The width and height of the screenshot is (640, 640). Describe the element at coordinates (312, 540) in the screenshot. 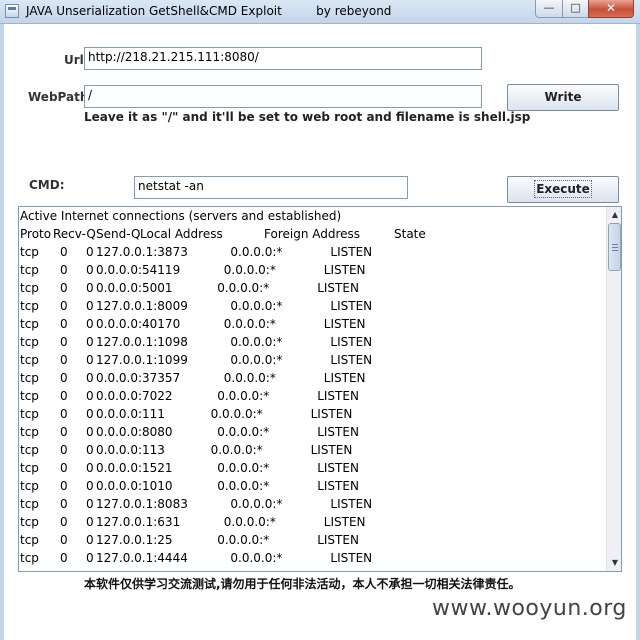

I see `table-row: tcp 0 0 127.0.0.1:25 0.0.0.0:* LISTEN` at that location.